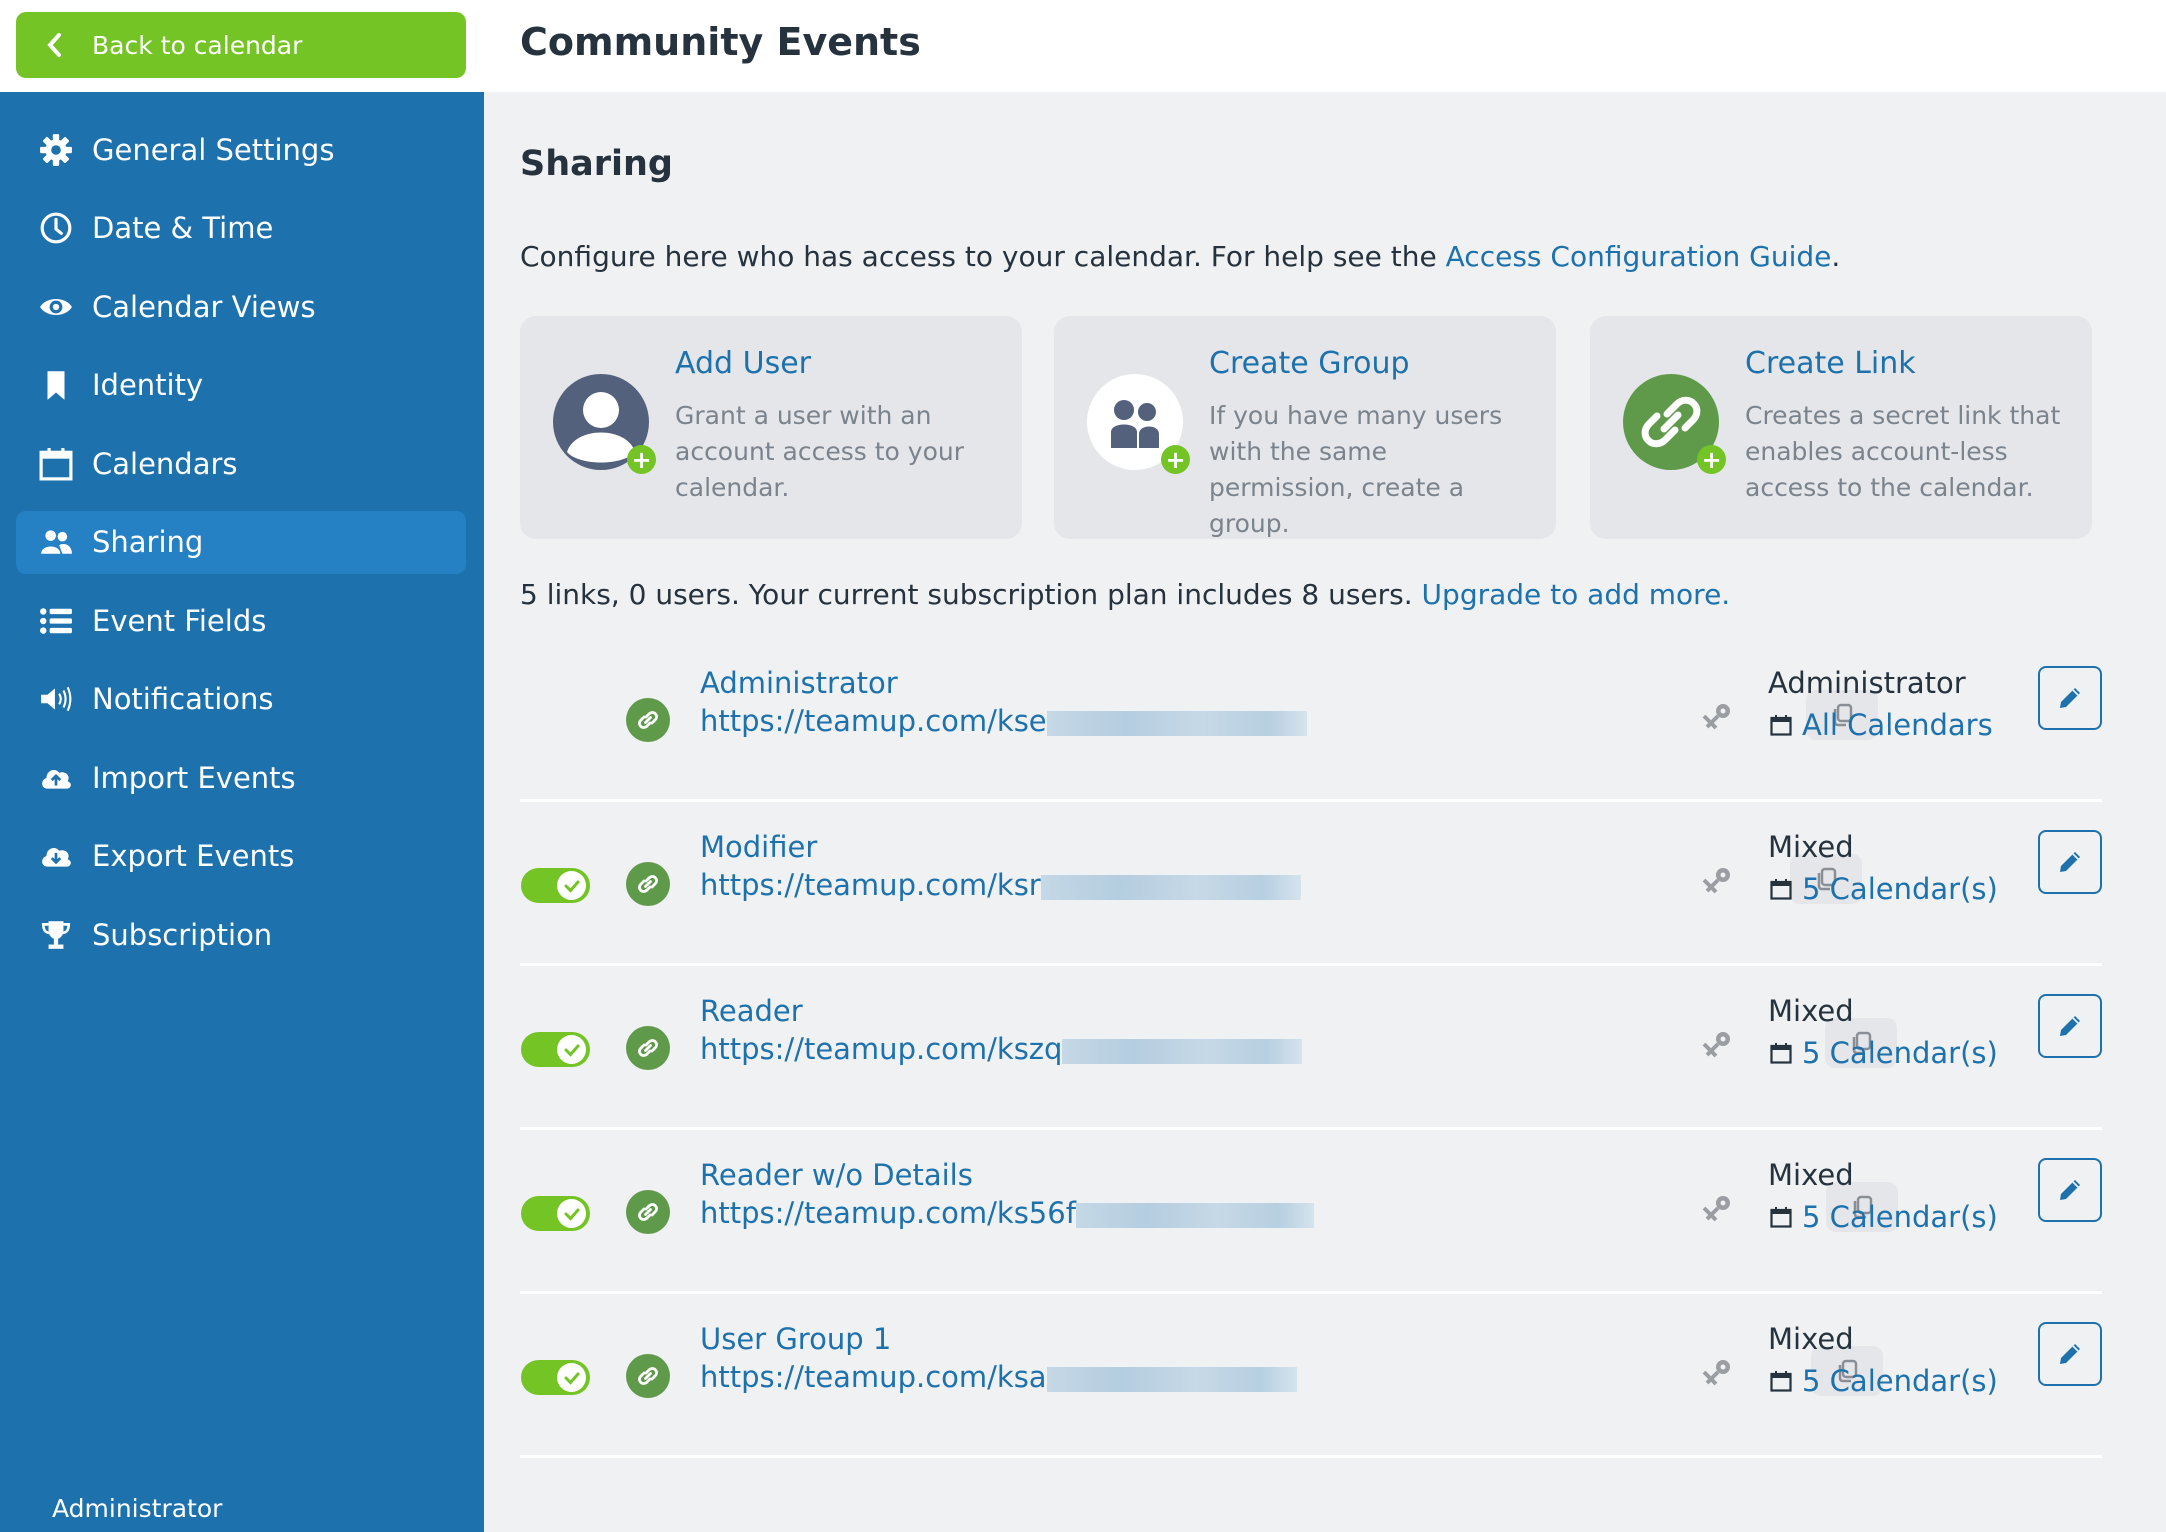 Image resolution: width=2166 pixels, height=1532 pixels. What do you see at coordinates (720, 42) in the screenshot?
I see `page-title: Community Events` at bounding box center [720, 42].